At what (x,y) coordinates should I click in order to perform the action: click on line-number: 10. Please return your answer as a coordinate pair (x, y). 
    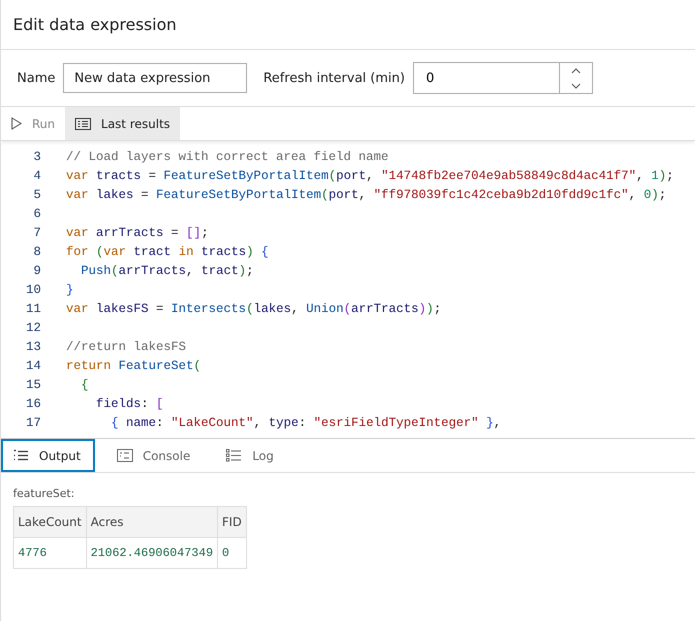
    Looking at the image, I should click on (33, 289).